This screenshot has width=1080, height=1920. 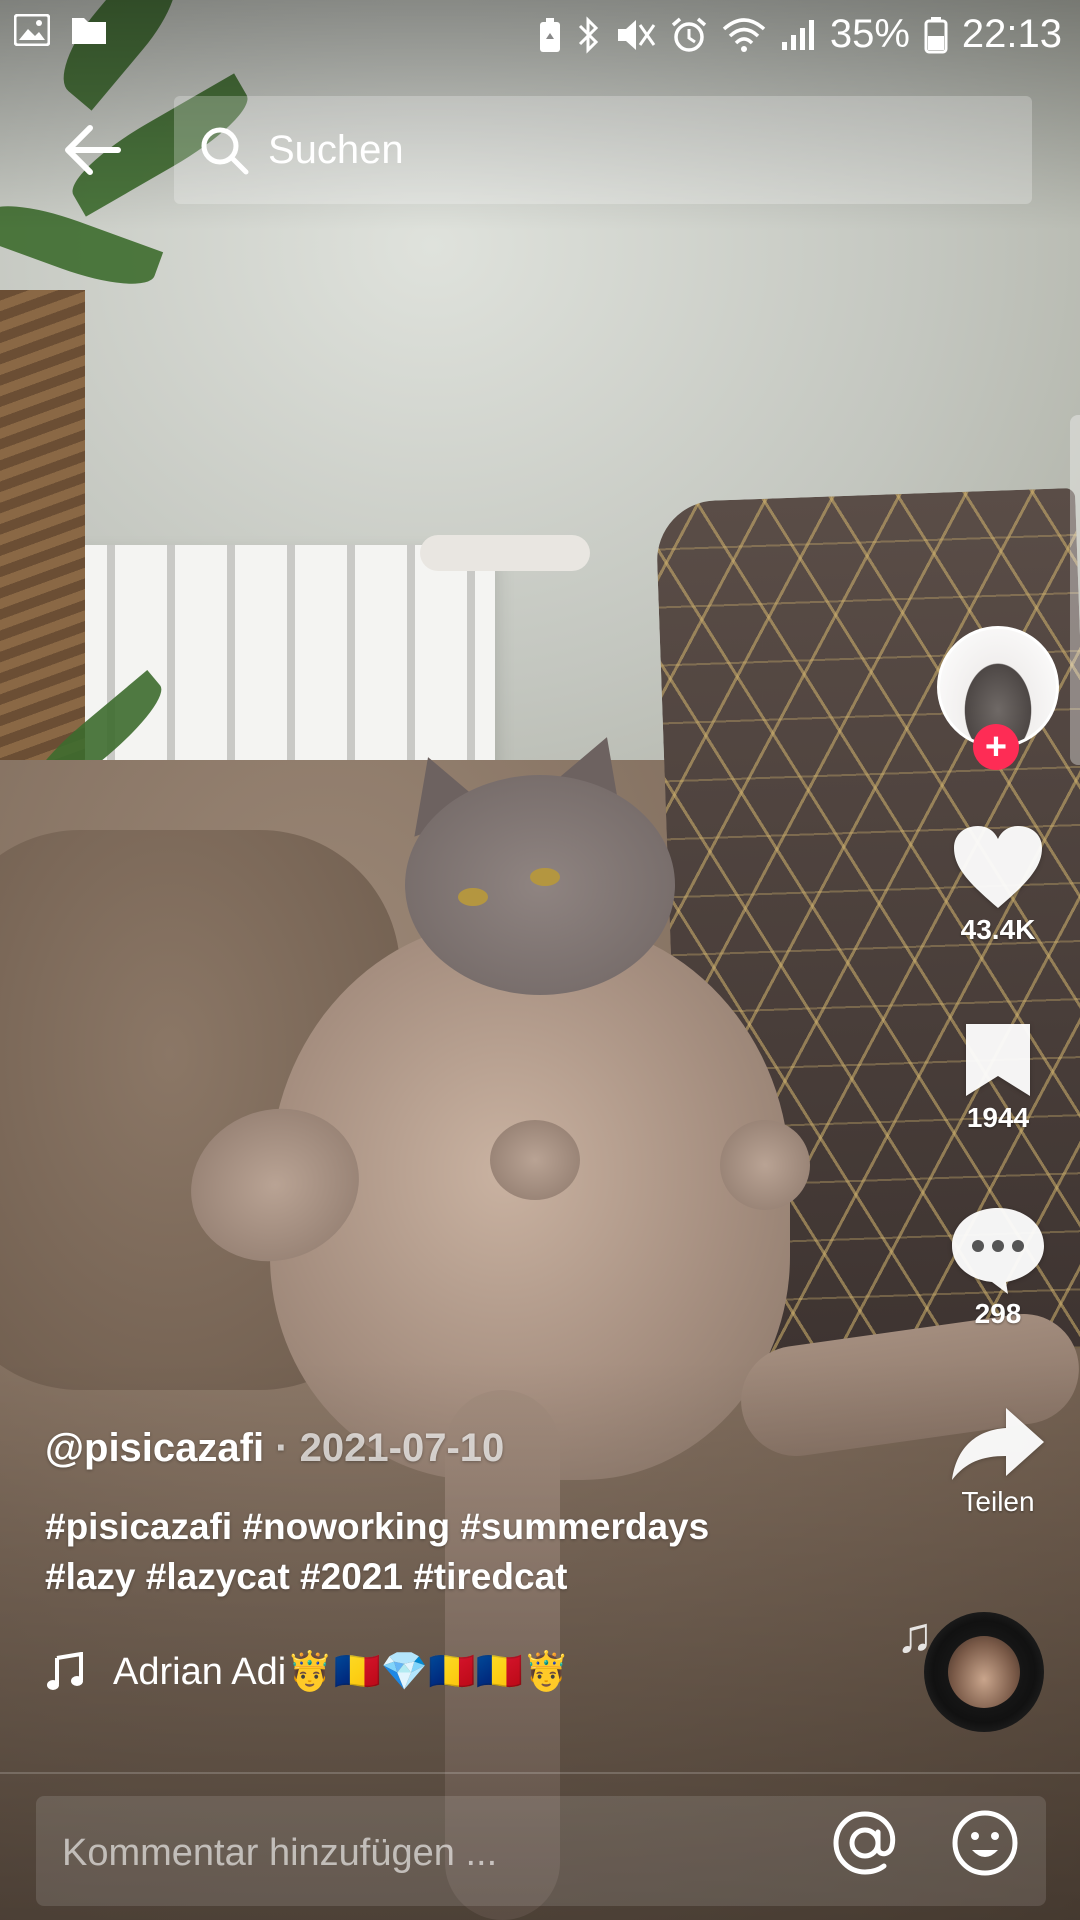 I want to click on caption-line: #pisicazafi #noworking #summerdays, so click(x=425, y=1527).